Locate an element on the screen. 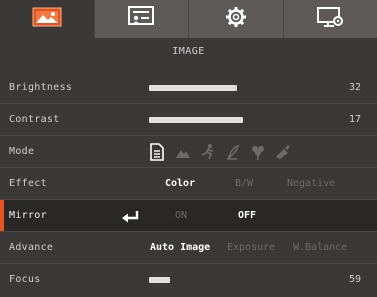 The height and width of the screenshot is (297, 377). brightness-slider-fill is located at coordinates (193, 88).